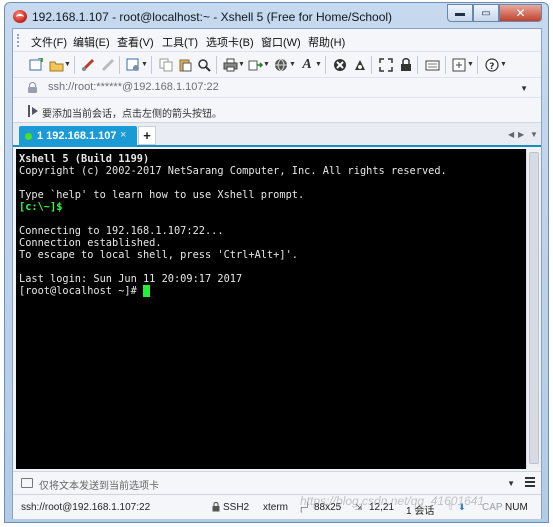 The width and height of the screenshot is (553, 527). I want to click on window-controls: ▬ ▭ ✕, so click(494, 13).